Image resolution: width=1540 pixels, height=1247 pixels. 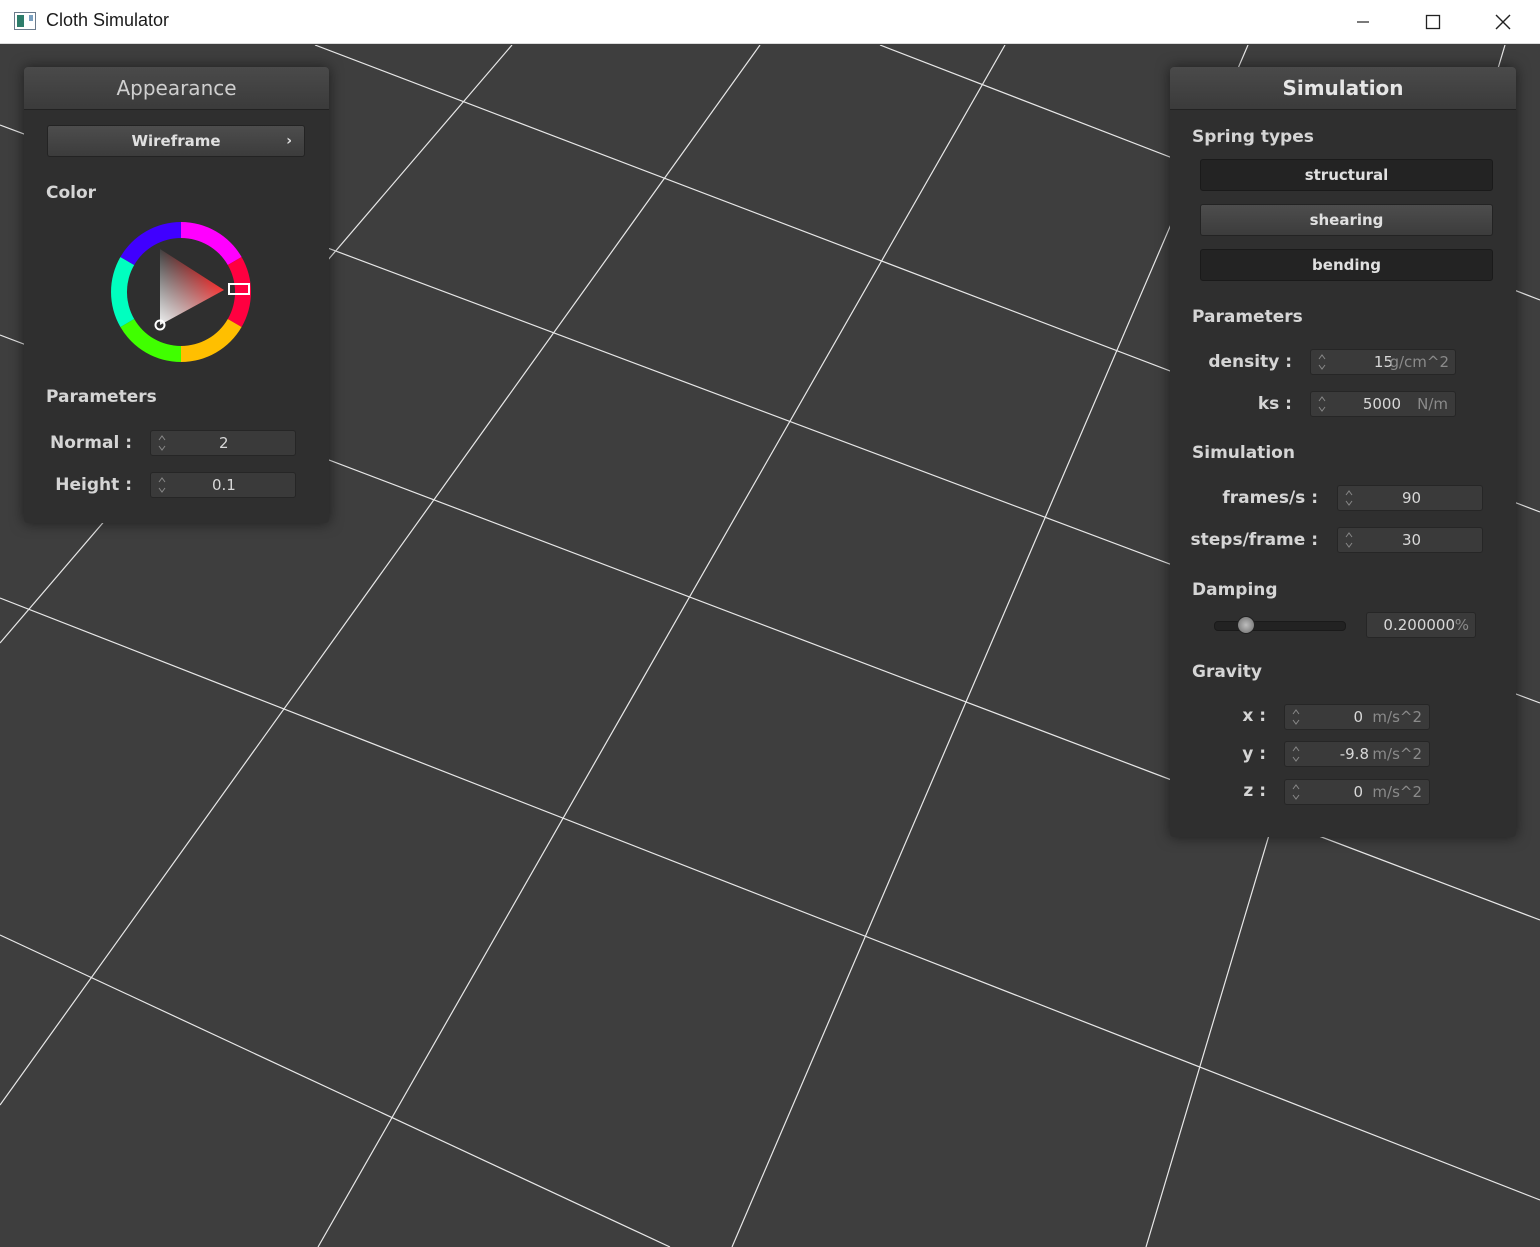 I want to click on ks-label: ks :, so click(x=1274, y=404).